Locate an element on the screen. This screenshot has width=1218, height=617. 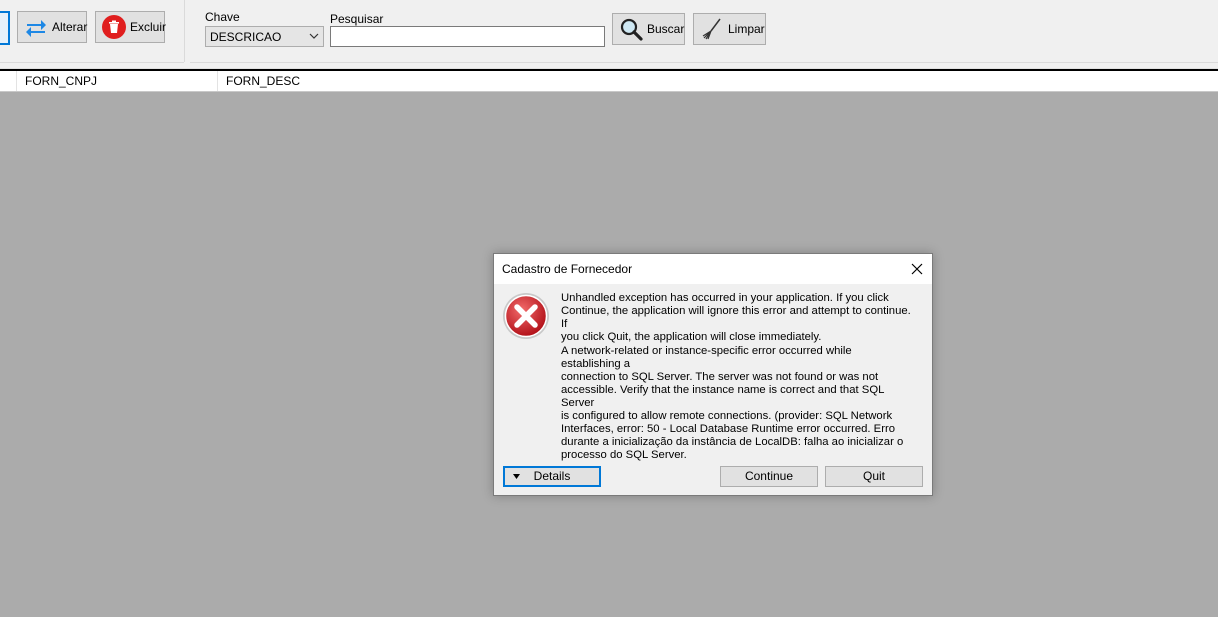
refresh-arrows-icon is located at coordinates (36, 28).